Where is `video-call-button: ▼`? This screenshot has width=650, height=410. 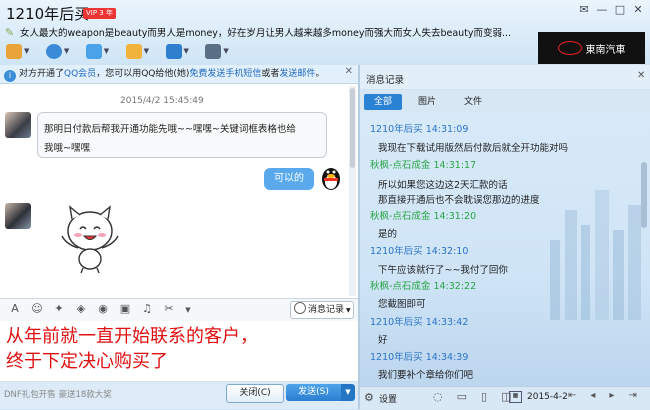
video-call-button: ▼ is located at coordinates (60, 52).